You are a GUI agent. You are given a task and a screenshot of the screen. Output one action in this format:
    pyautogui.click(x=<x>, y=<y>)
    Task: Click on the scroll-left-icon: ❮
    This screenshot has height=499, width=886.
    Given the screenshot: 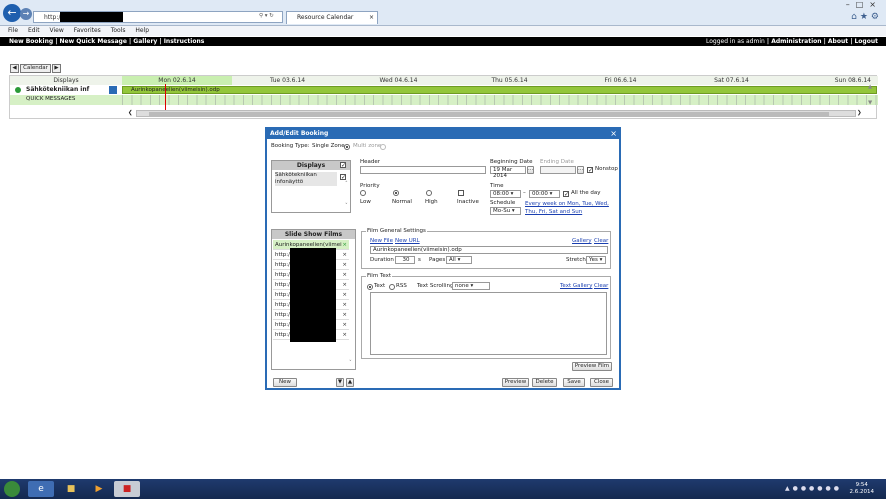 What is the action you would take?
    pyautogui.click(x=130, y=113)
    